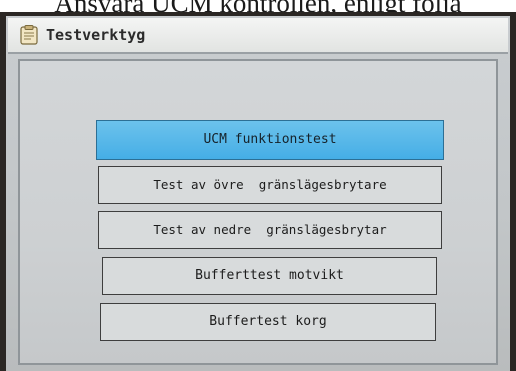  Describe the element at coordinates (268, 322) in the screenshot. I see `car-buffer-test-button: Buffertest korg` at that location.